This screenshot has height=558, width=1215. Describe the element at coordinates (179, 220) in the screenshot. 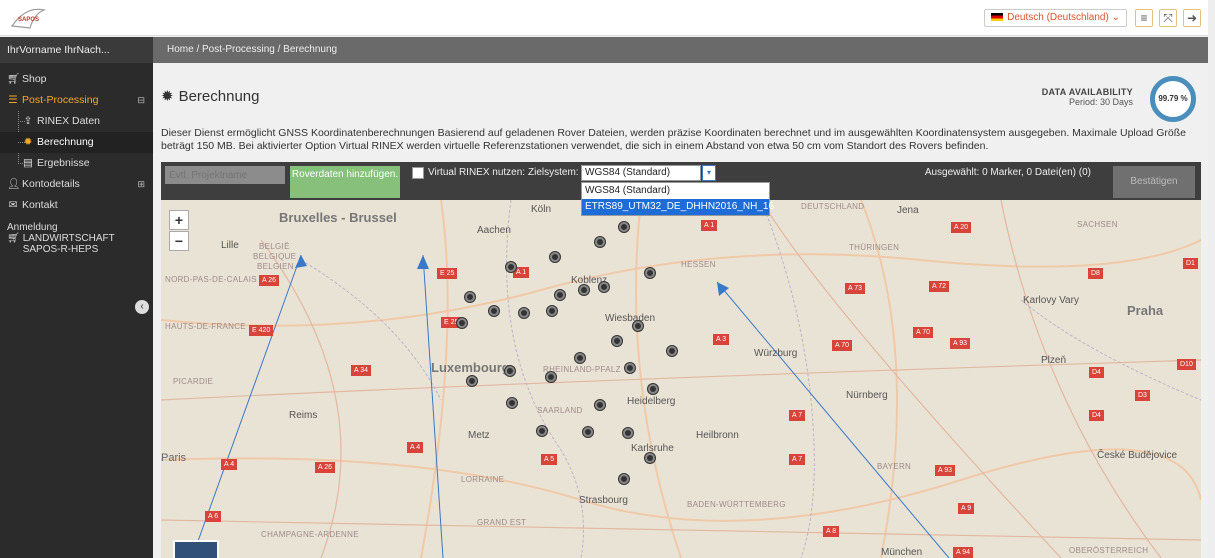

I see `zoom-in-button: +` at that location.